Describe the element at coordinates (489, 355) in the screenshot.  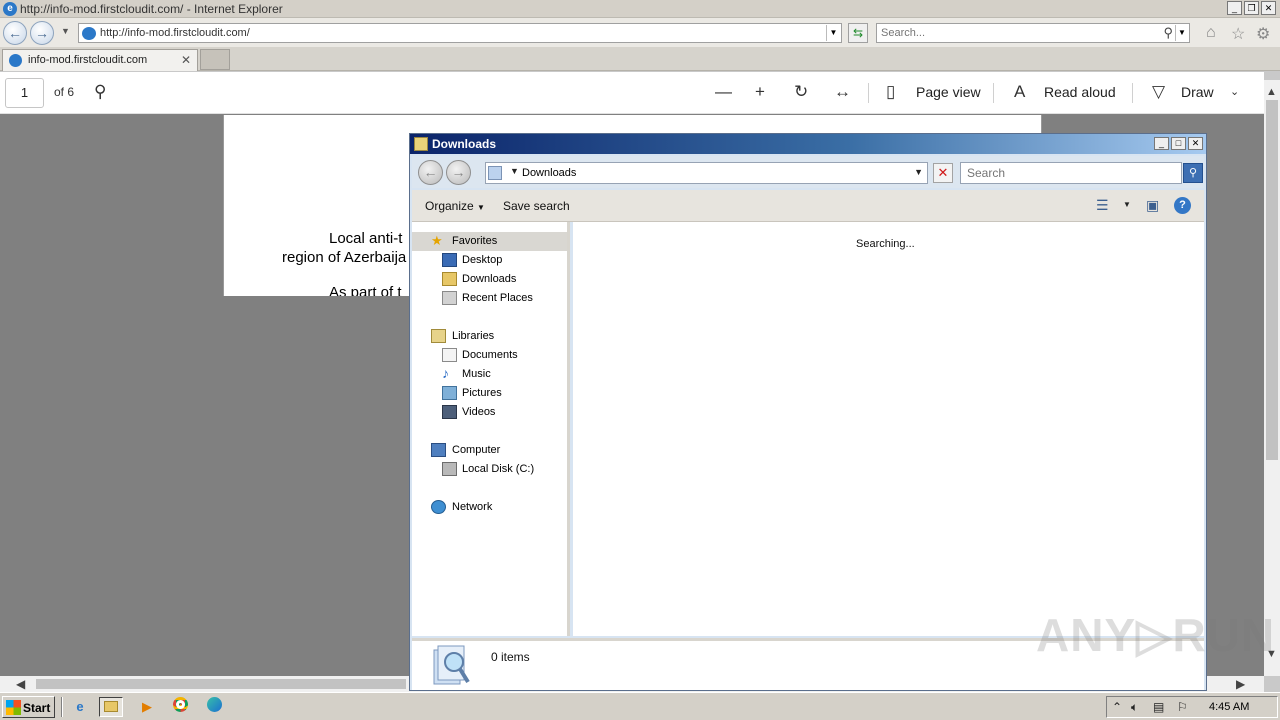
I see `sidebar-item-documents: Documents` at that location.